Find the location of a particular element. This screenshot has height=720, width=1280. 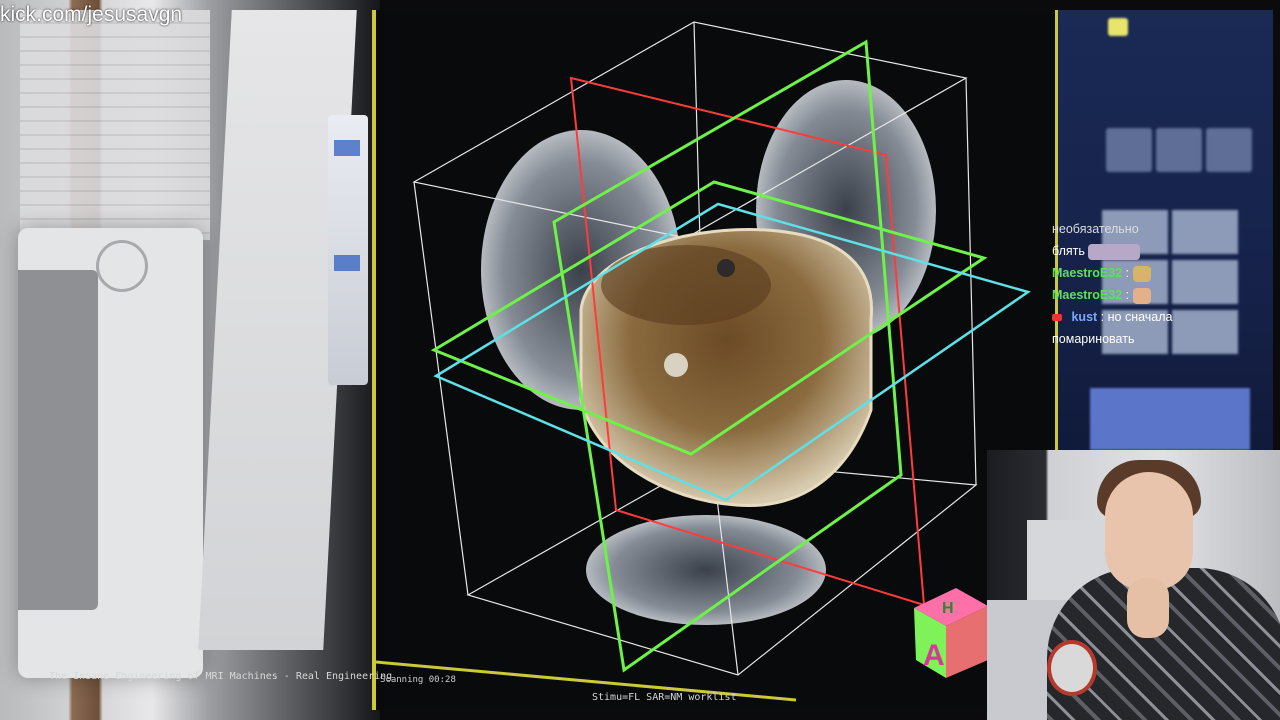

axial-slice-bottom is located at coordinates (706, 570).